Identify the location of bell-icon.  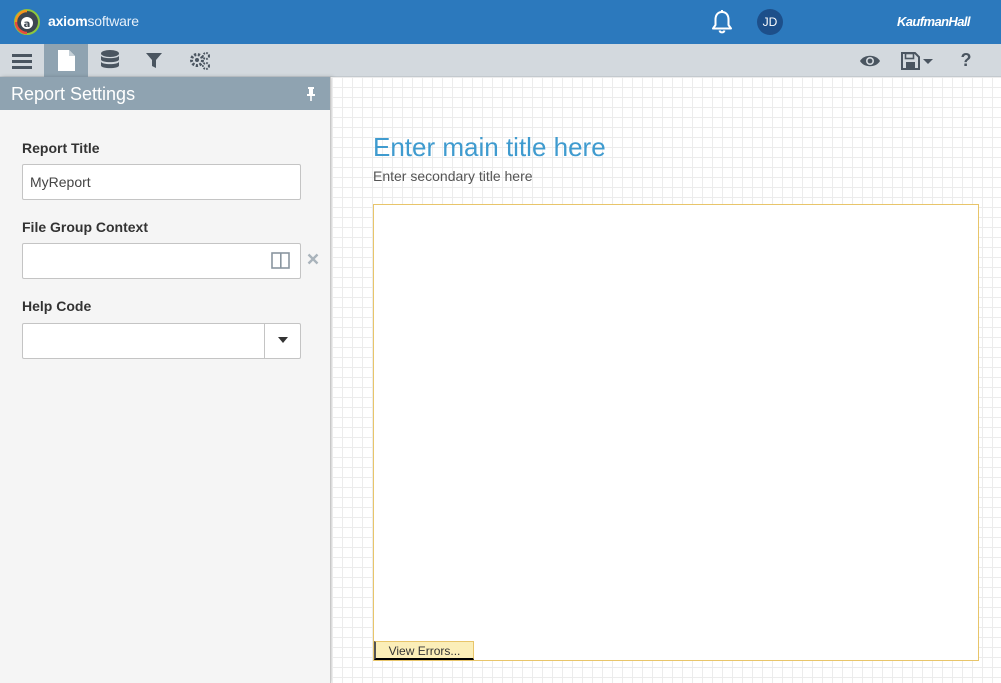
(722, 22).